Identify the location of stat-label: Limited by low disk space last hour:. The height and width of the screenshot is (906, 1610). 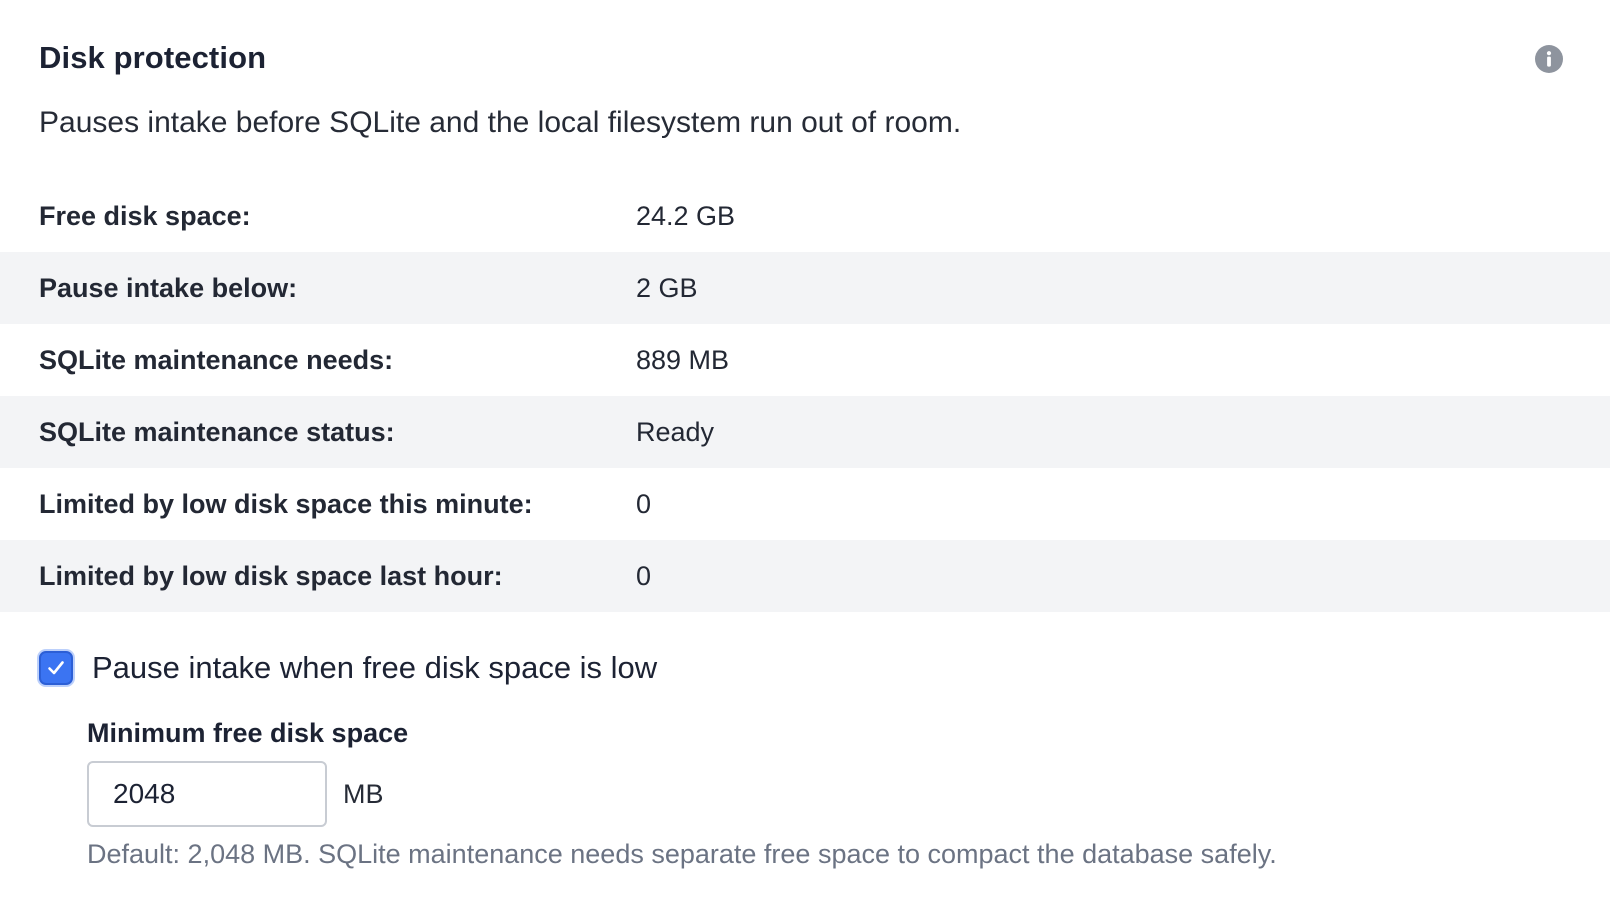
(271, 576).